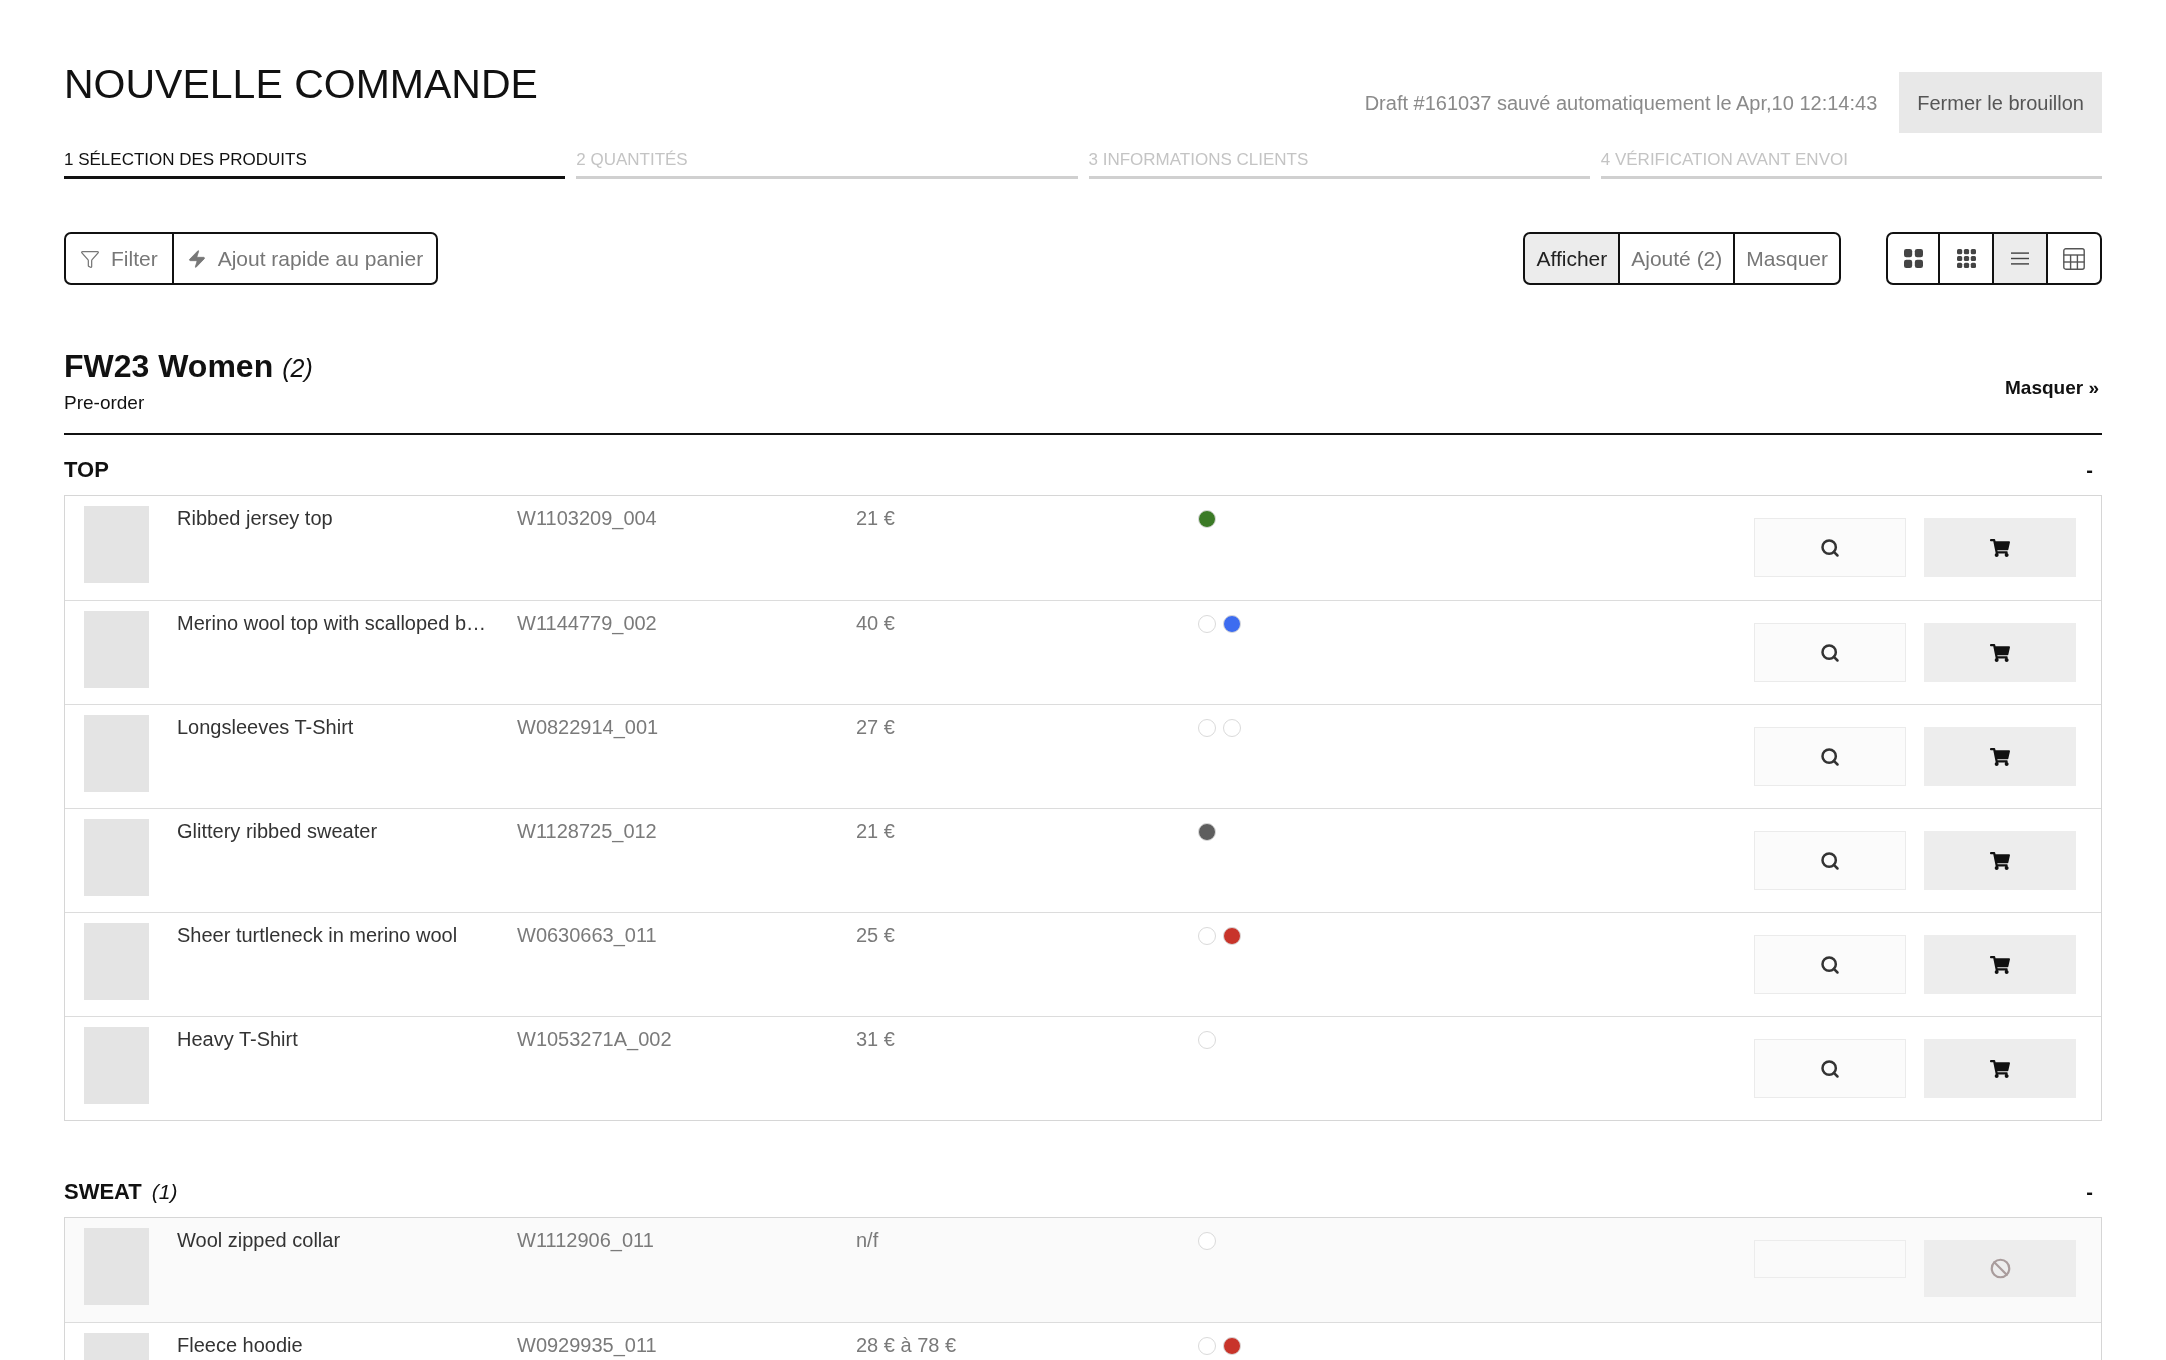  I want to click on step-tab: 1 SÉLECTION DES PRODUITS, so click(315, 164).